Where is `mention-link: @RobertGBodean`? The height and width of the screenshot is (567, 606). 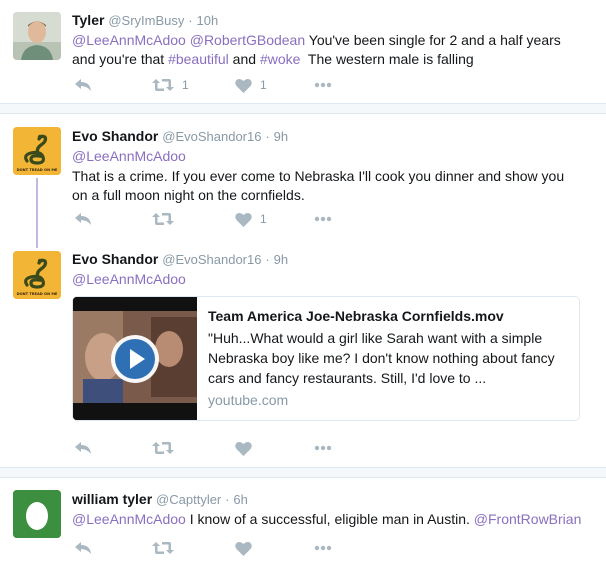 mention-link: @RobertGBodean is located at coordinates (247, 40).